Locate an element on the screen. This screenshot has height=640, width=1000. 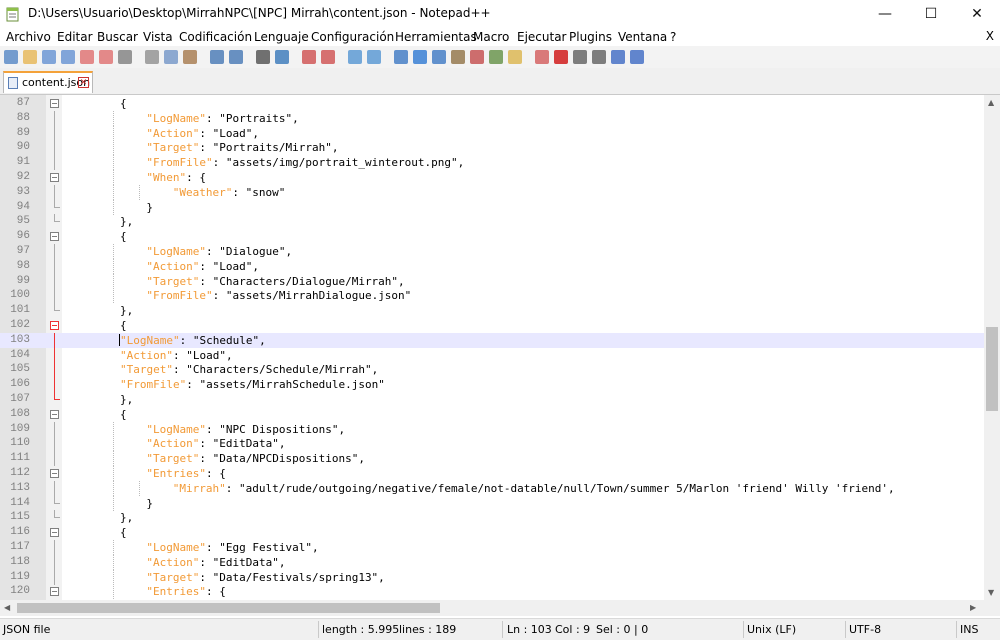
sync-horizontal-icon is located at coordinates (374, 57).